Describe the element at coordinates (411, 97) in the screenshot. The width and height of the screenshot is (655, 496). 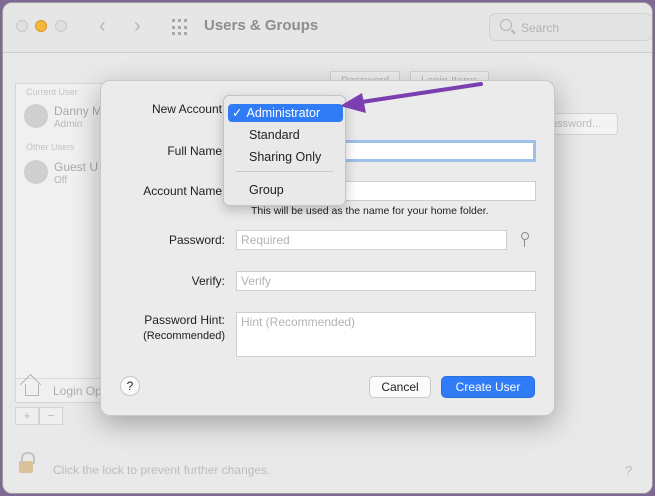
I see `annotation-arrow` at that location.